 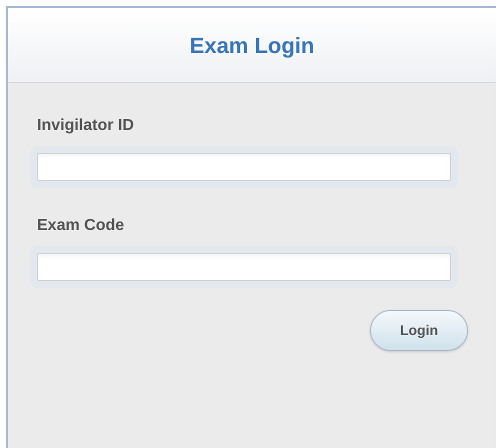 What do you see at coordinates (419, 330) in the screenshot?
I see `login-button: Login` at bounding box center [419, 330].